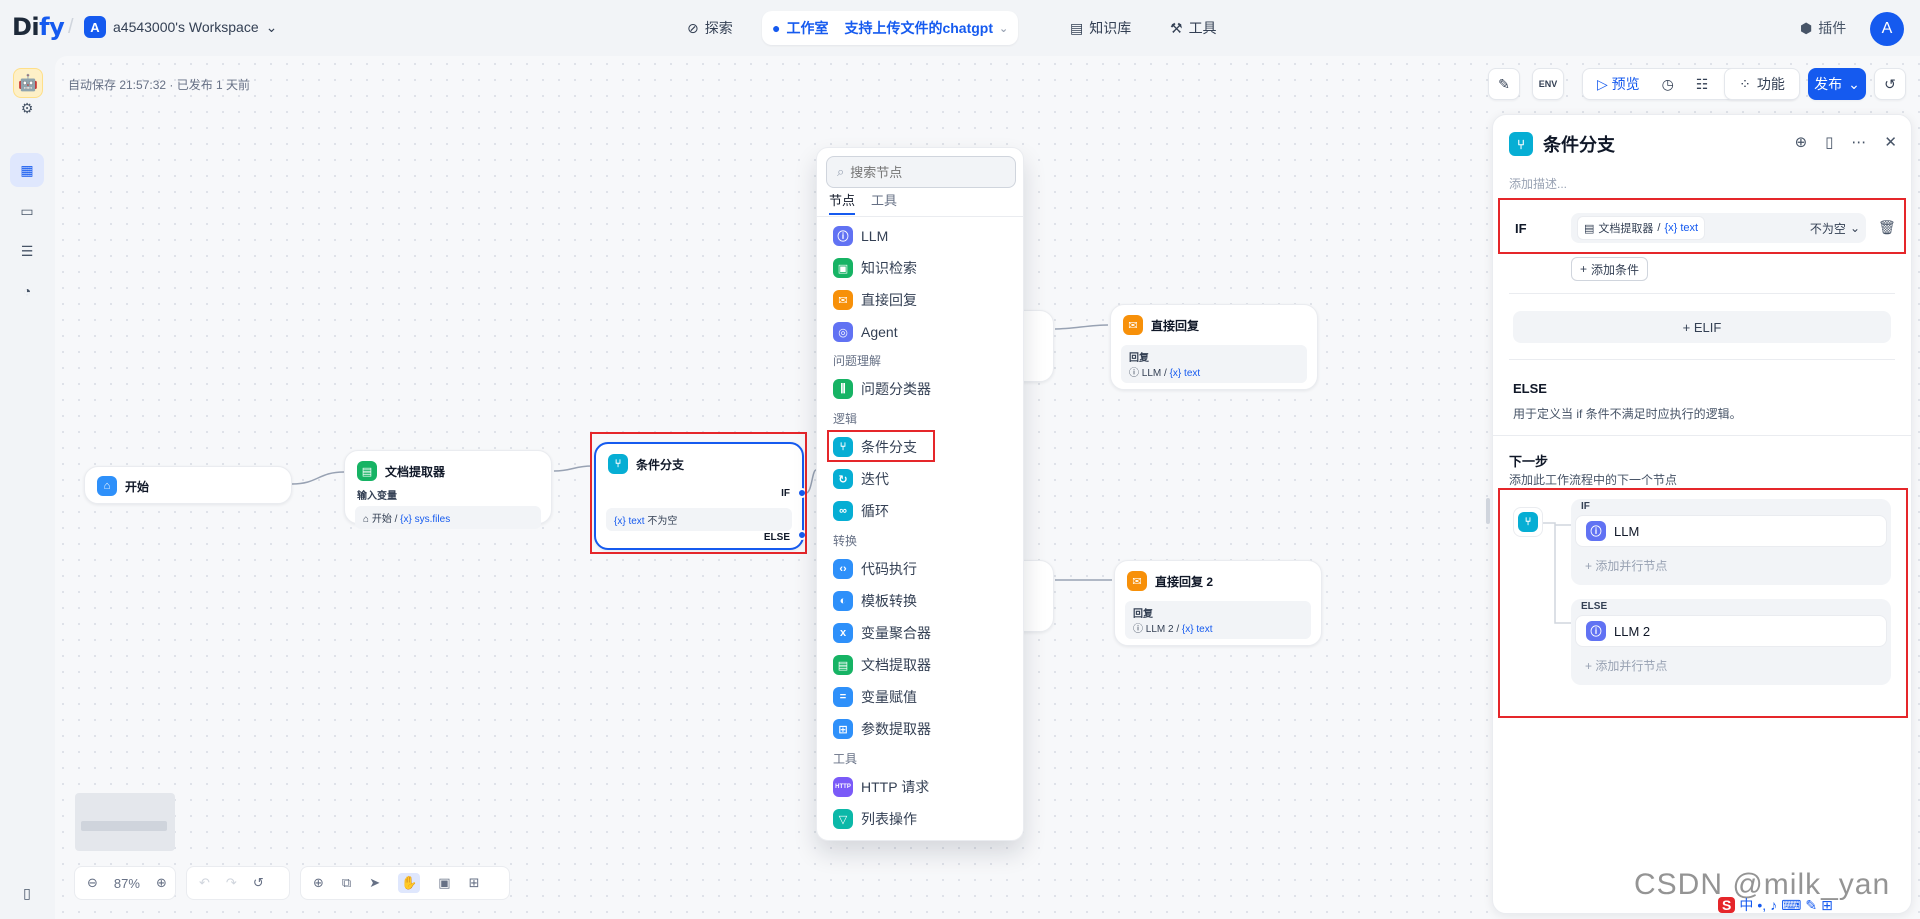 The width and height of the screenshot is (1920, 919). I want to click on workspace-switcher: A a4543000's Workspace ⌄, so click(180, 27).